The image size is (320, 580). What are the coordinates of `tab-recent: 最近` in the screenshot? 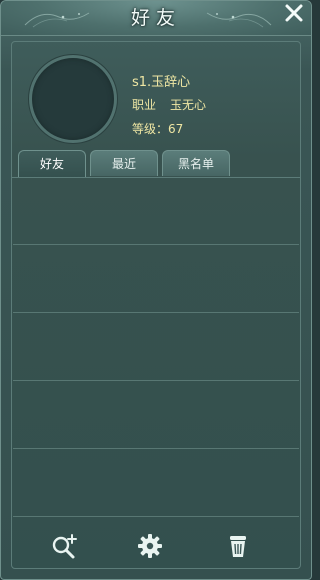 It's located at (124, 163).